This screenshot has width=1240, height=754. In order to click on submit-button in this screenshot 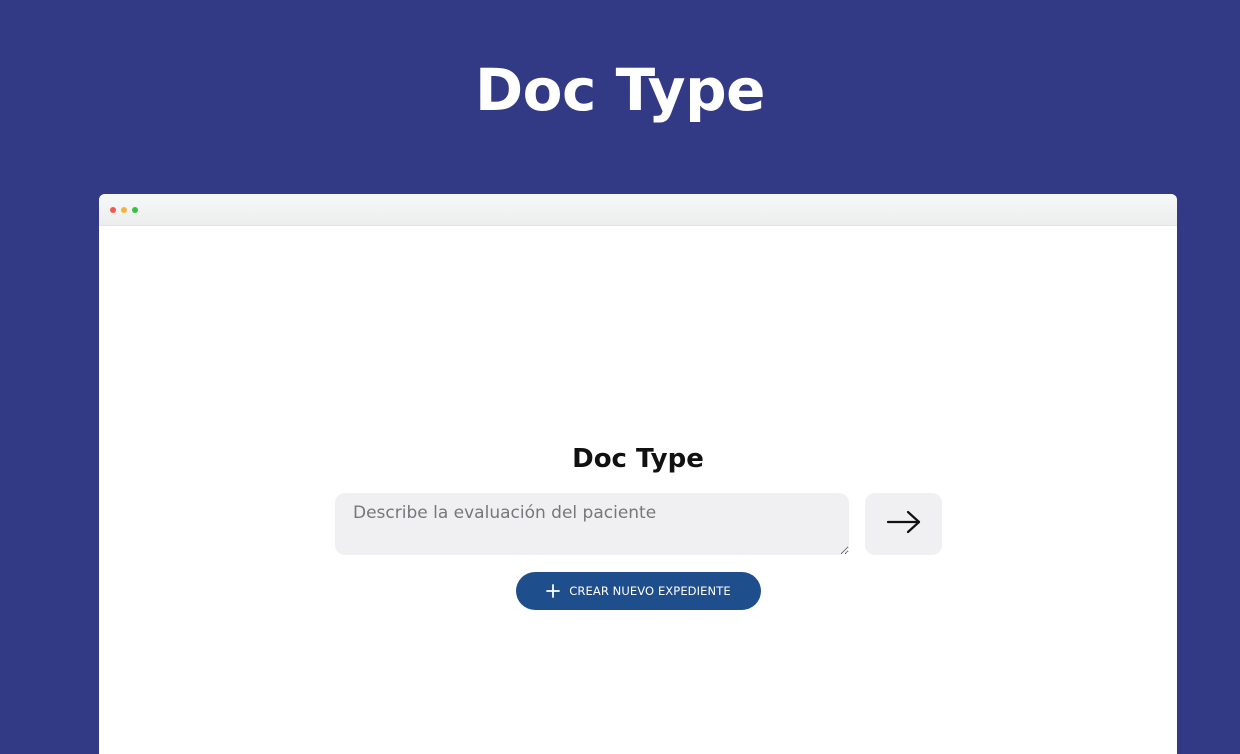, I will do `click(903, 524)`.